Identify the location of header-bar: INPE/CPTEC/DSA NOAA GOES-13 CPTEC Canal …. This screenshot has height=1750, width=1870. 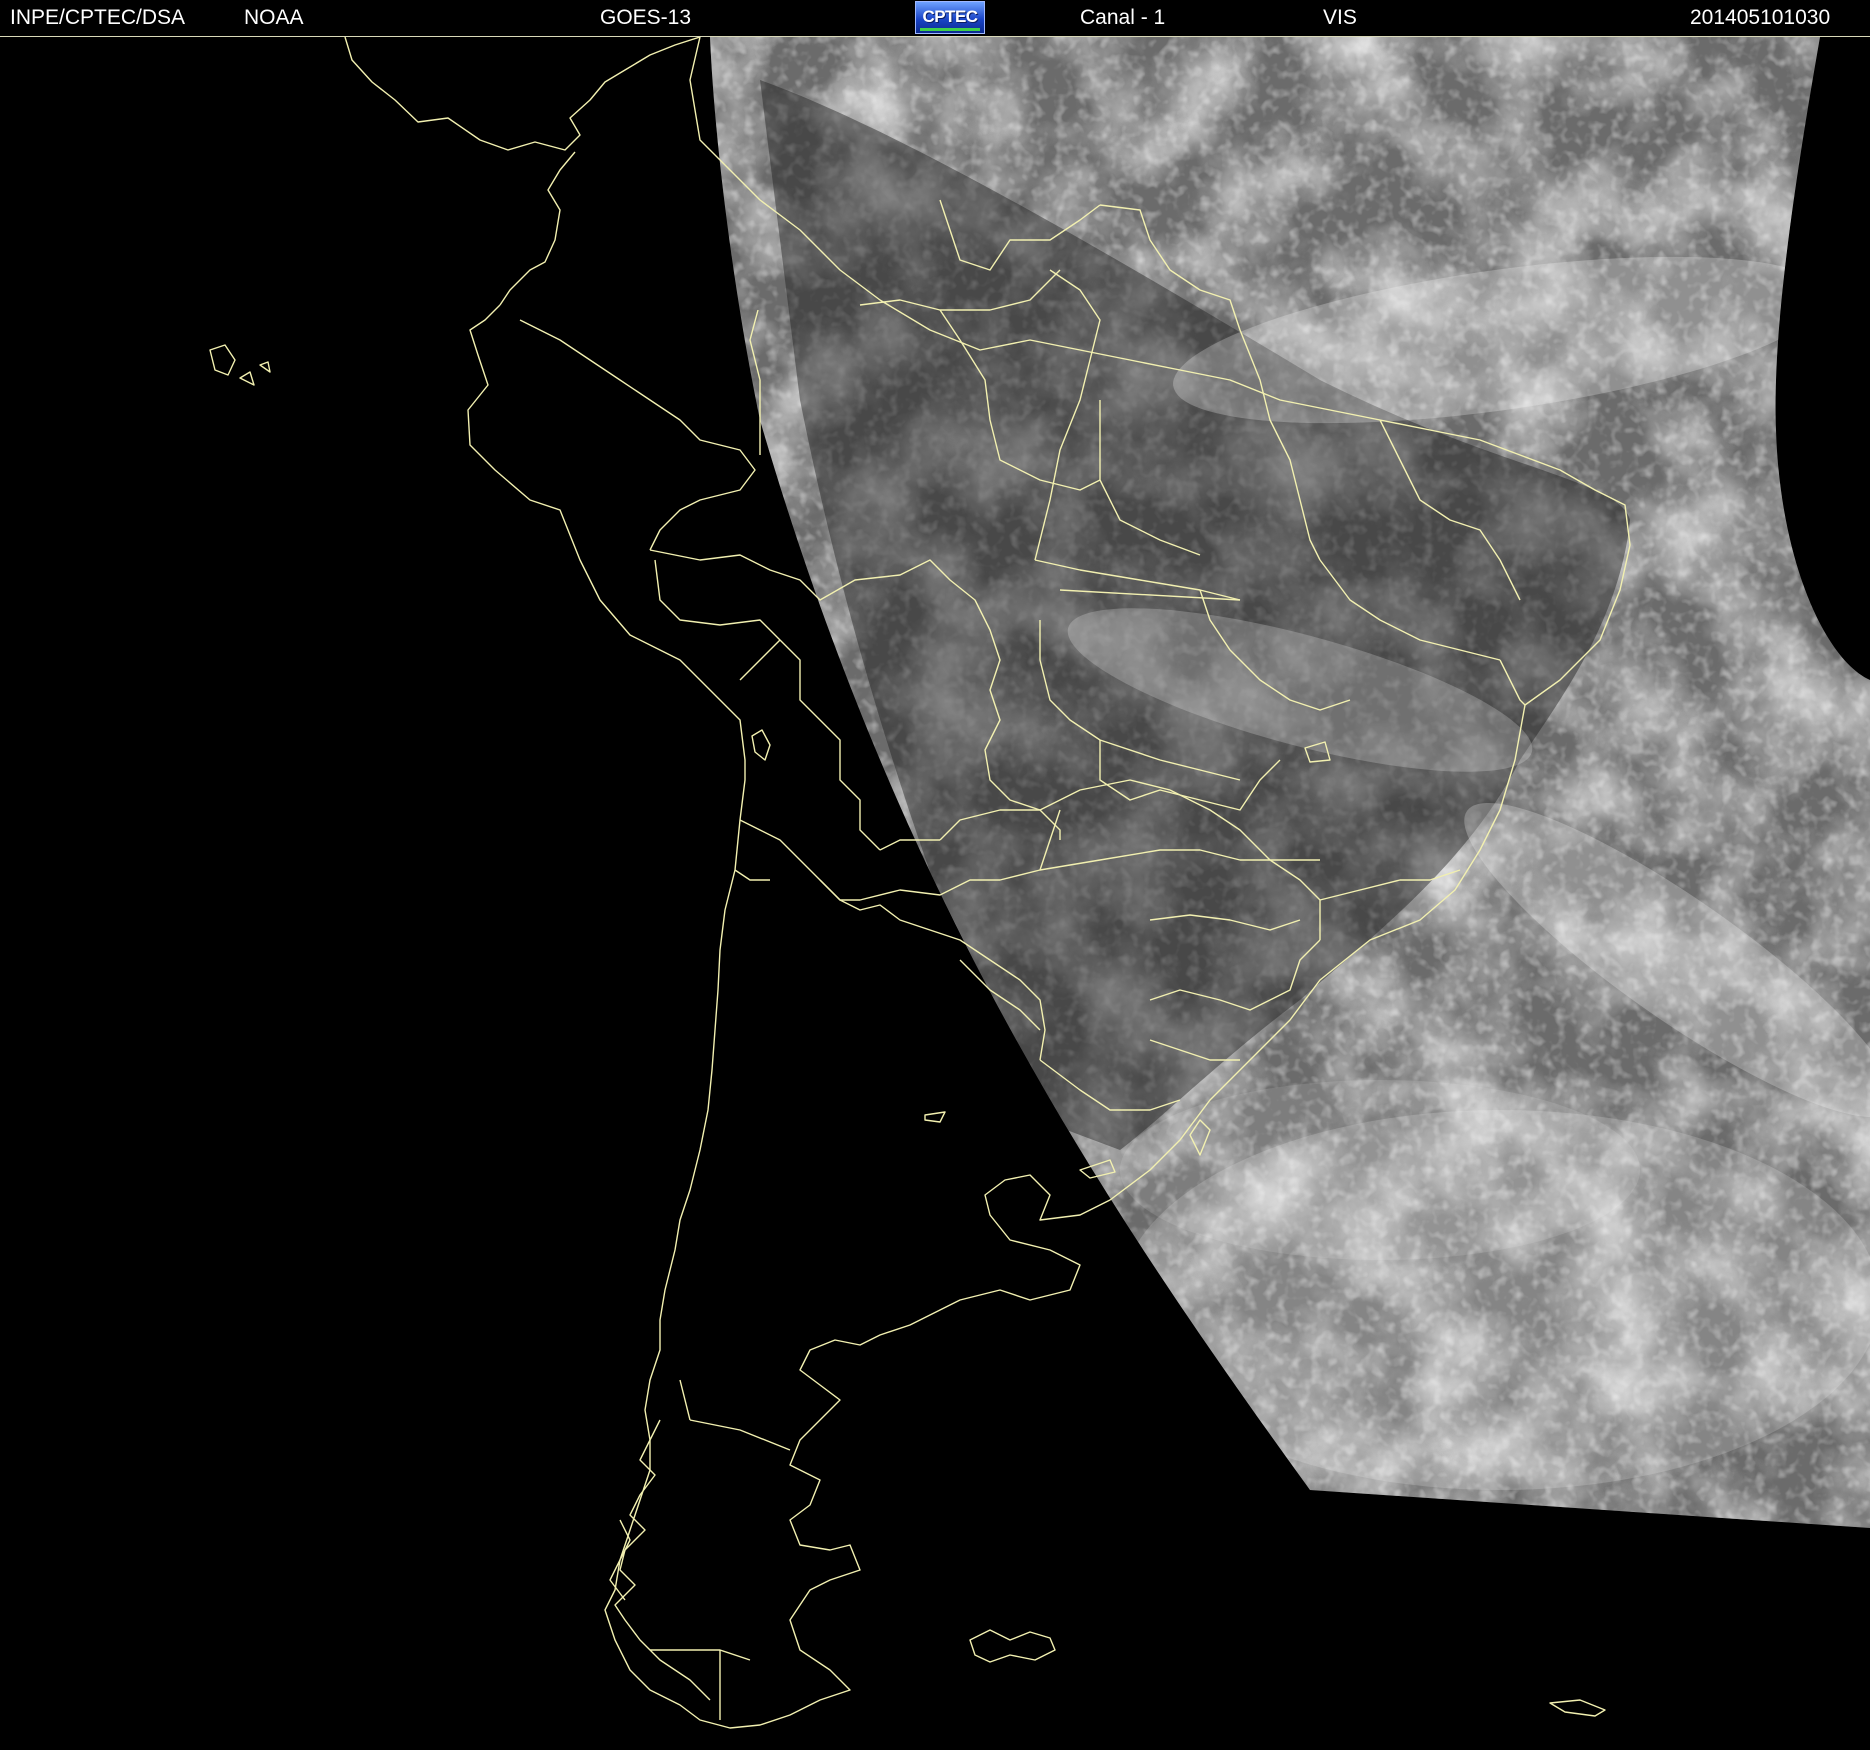
(935, 18).